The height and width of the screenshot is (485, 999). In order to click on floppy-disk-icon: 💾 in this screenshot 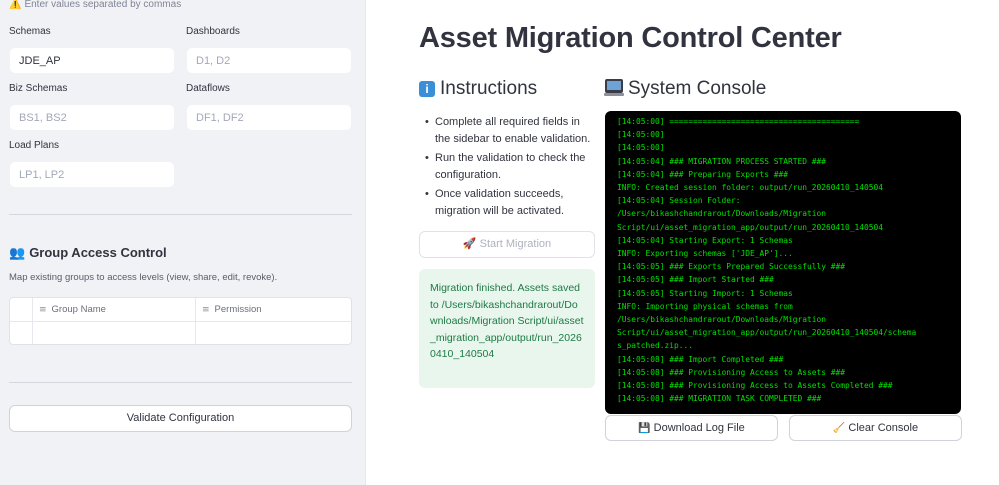, I will do `click(644, 428)`.